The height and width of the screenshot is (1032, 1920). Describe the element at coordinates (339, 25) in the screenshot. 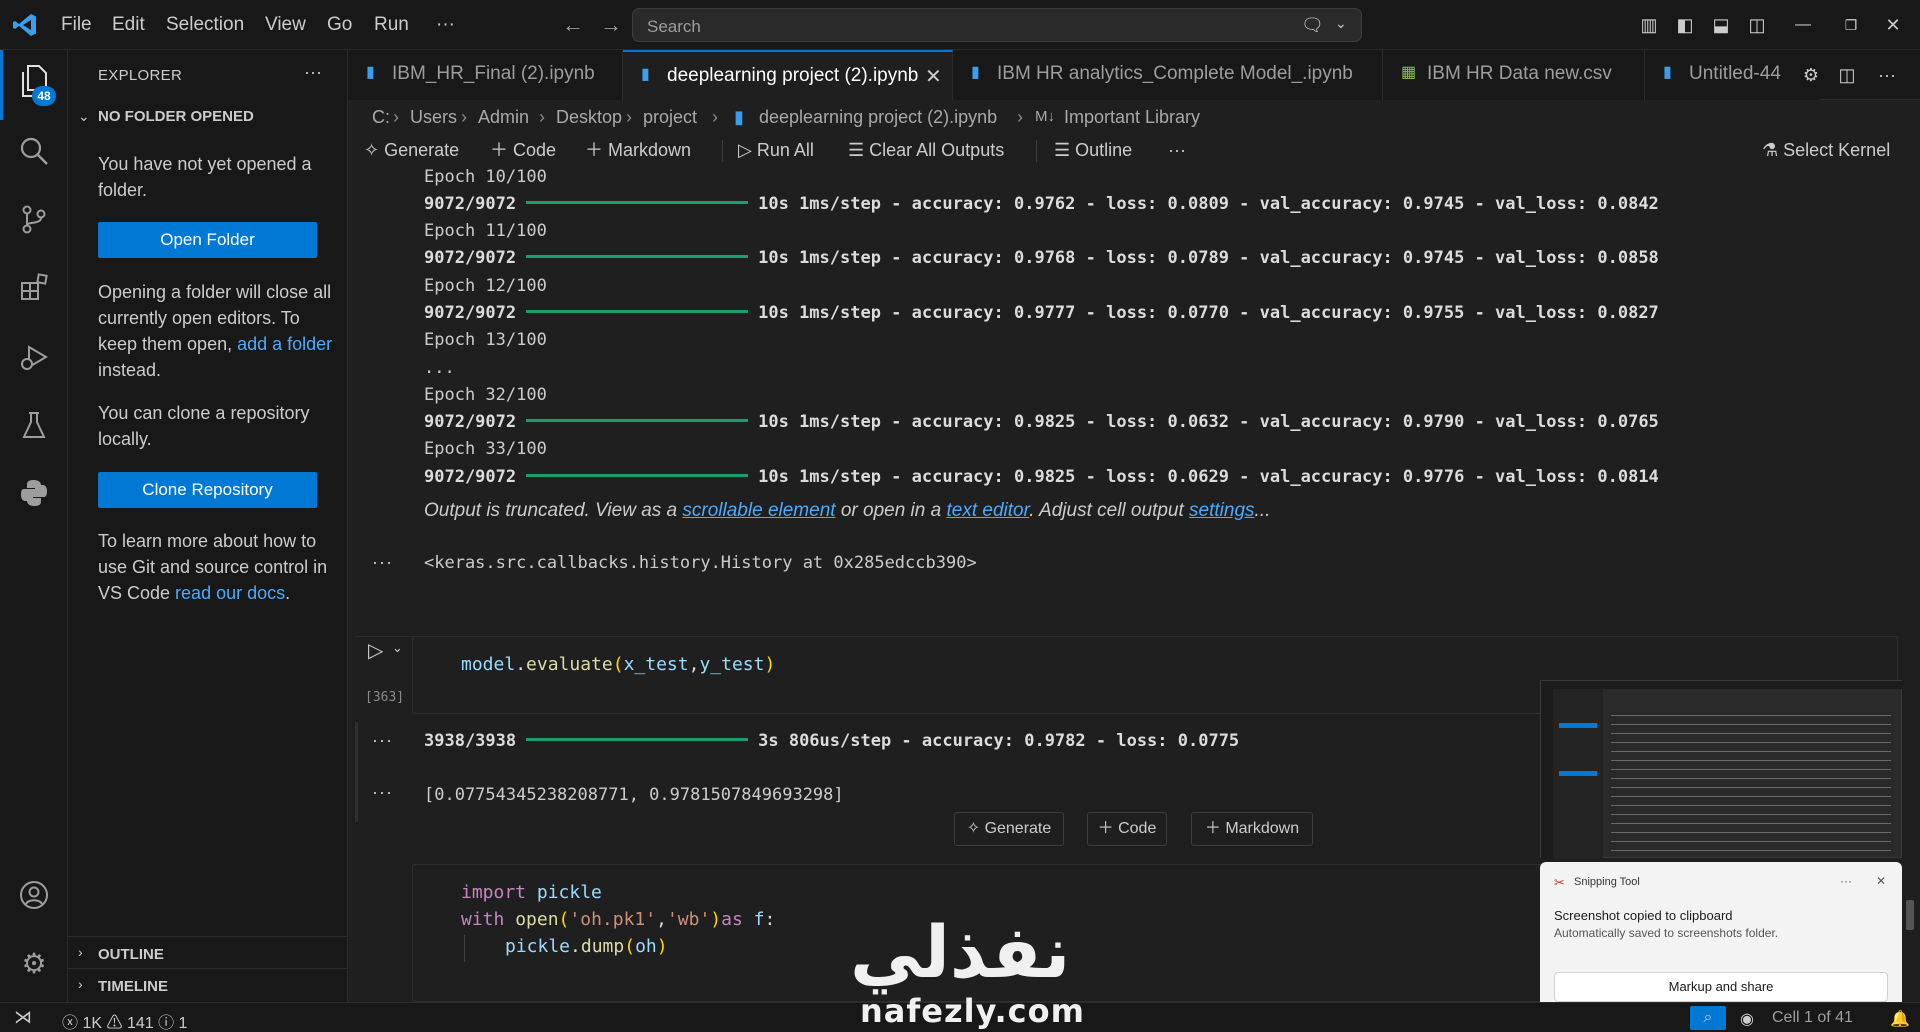

I see `menu-go: Go` at that location.